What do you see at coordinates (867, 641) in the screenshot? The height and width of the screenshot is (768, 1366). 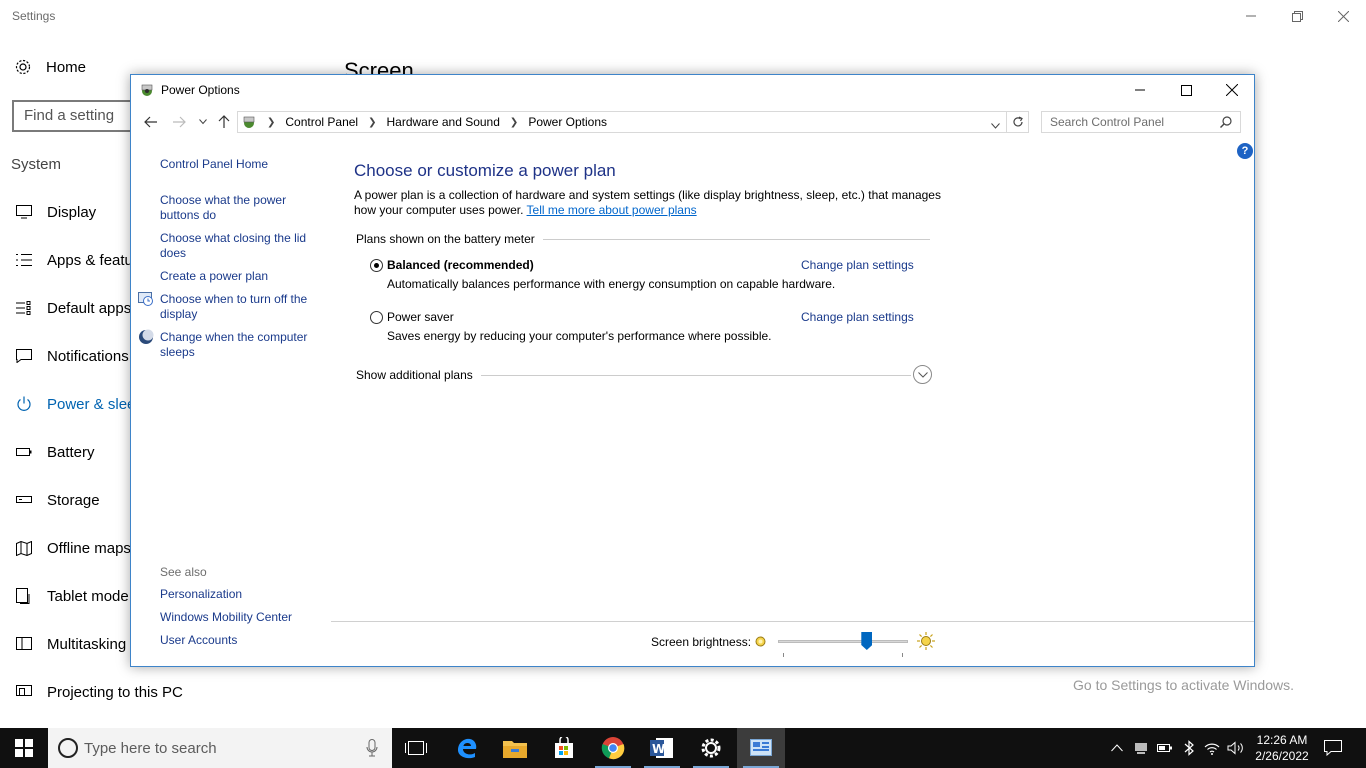 I see `brightness-slider-thumb` at bounding box center [867, 641].